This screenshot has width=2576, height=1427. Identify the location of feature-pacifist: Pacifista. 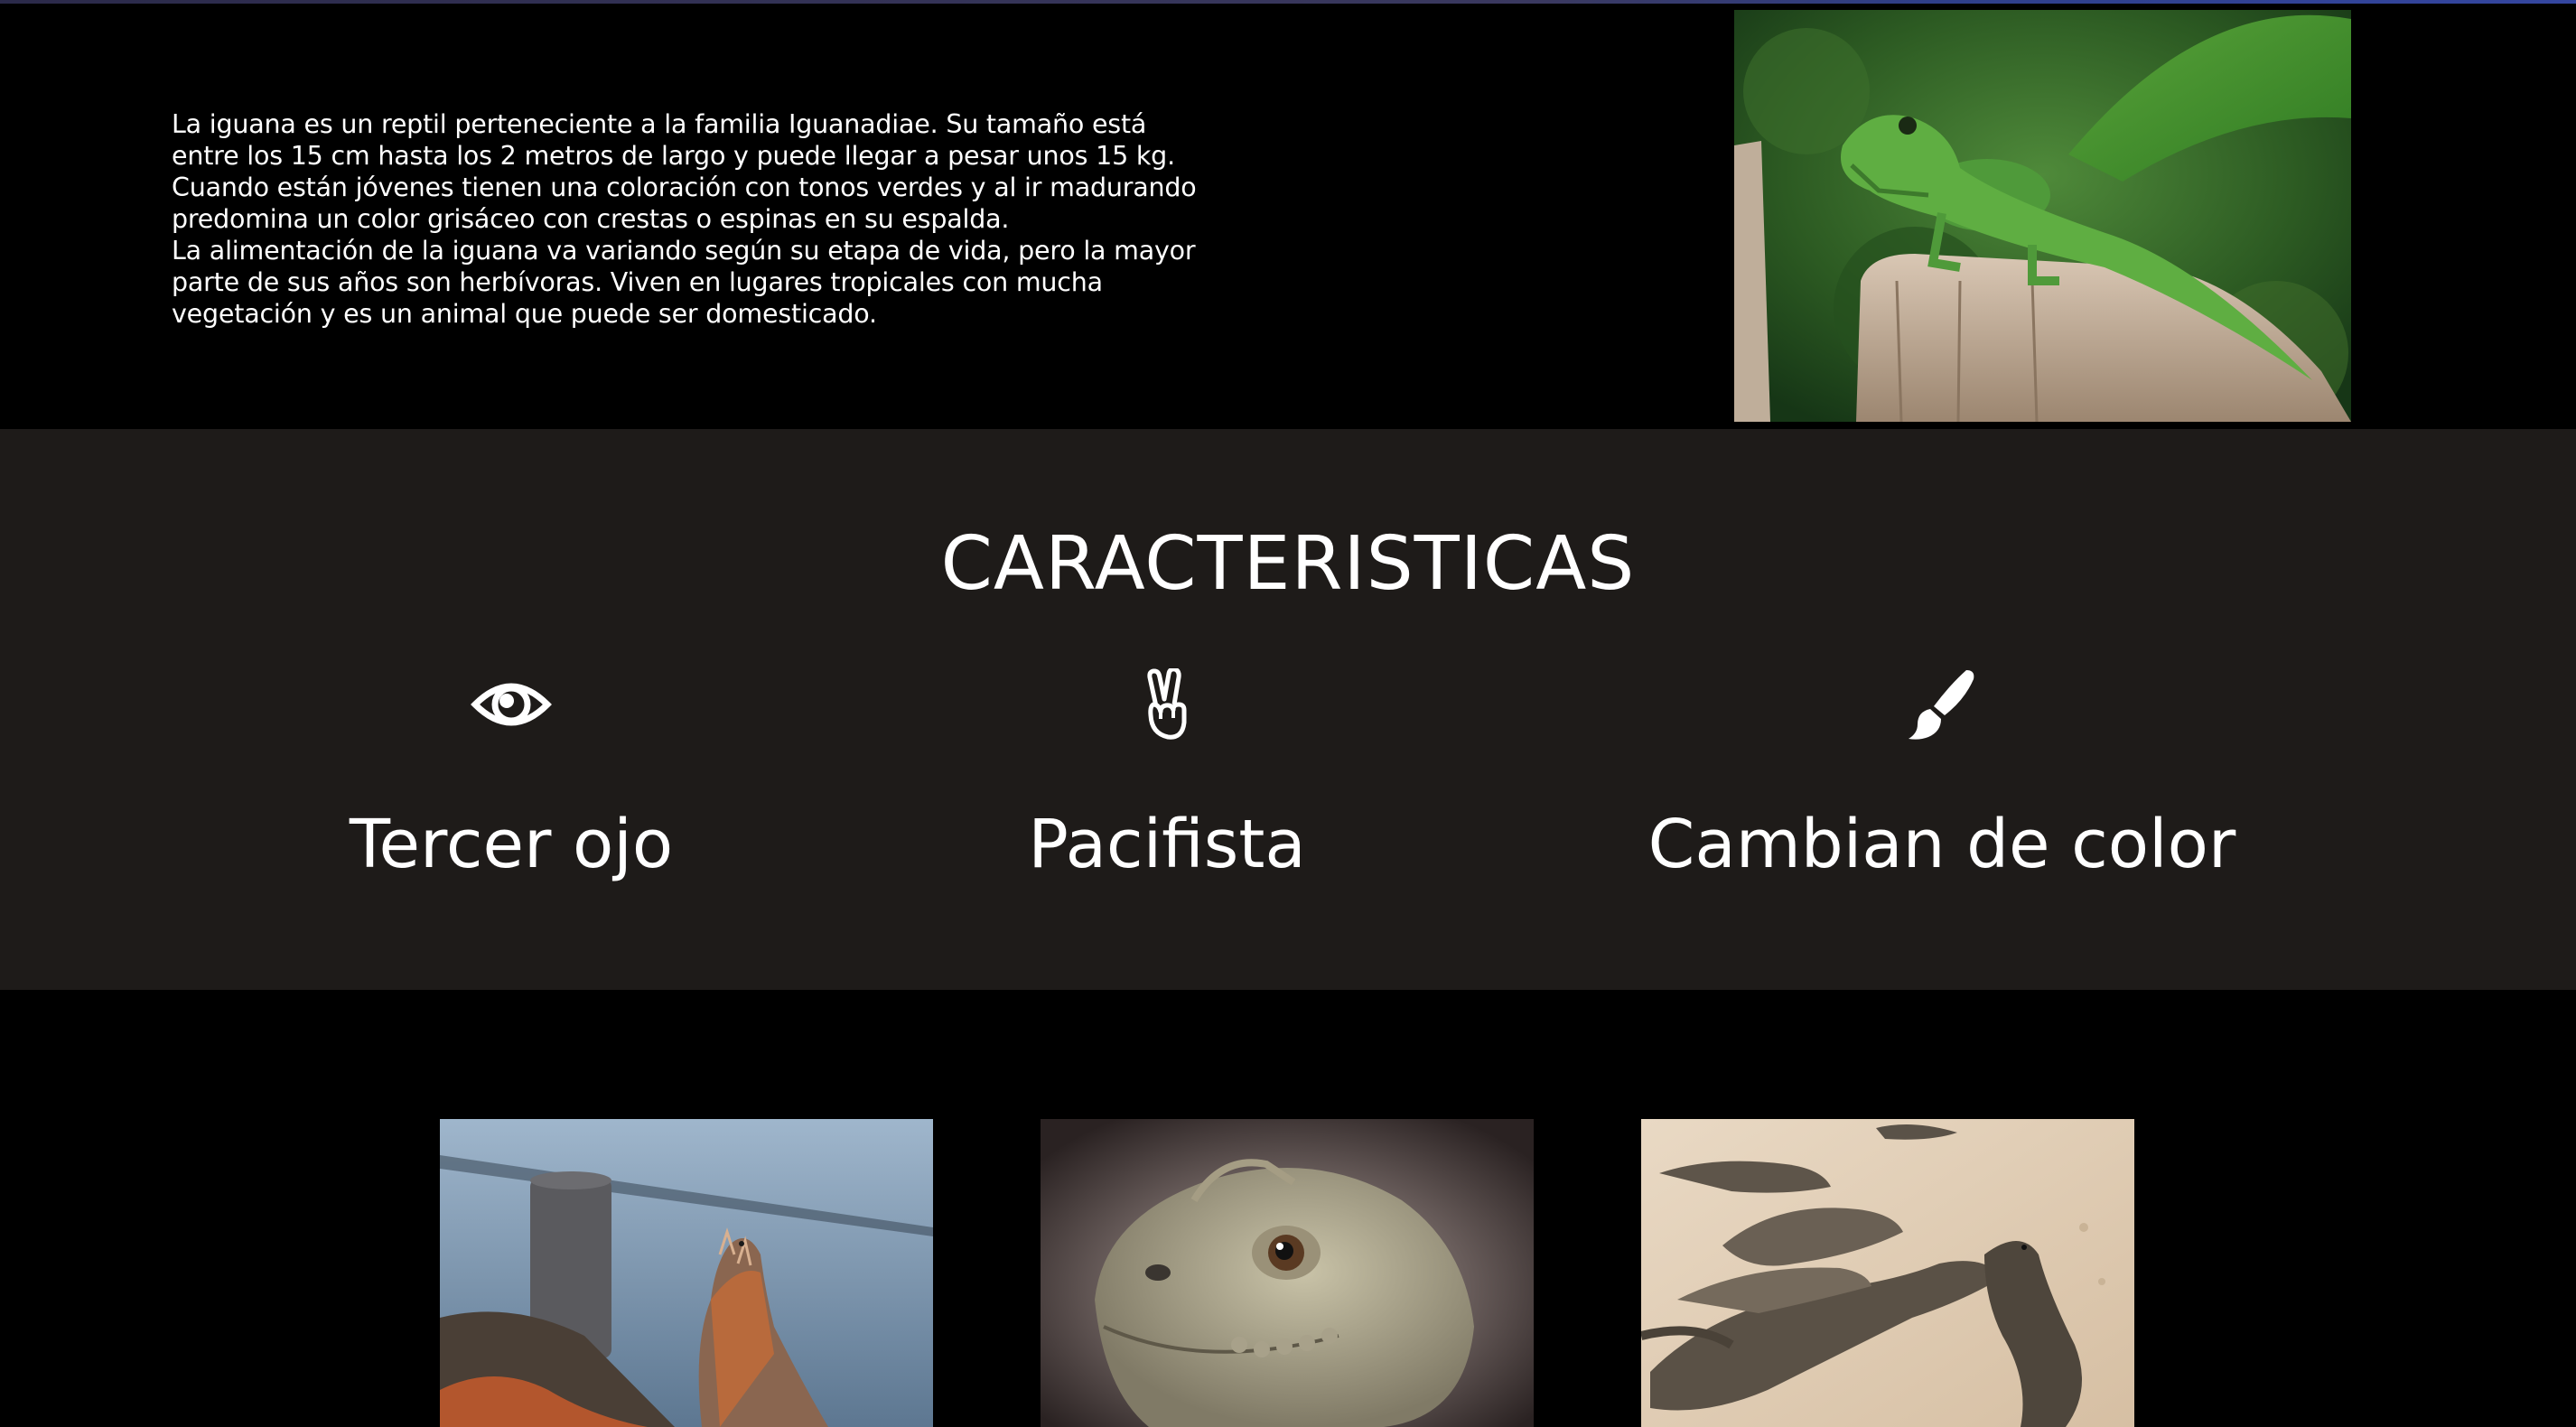
(1167, 776).